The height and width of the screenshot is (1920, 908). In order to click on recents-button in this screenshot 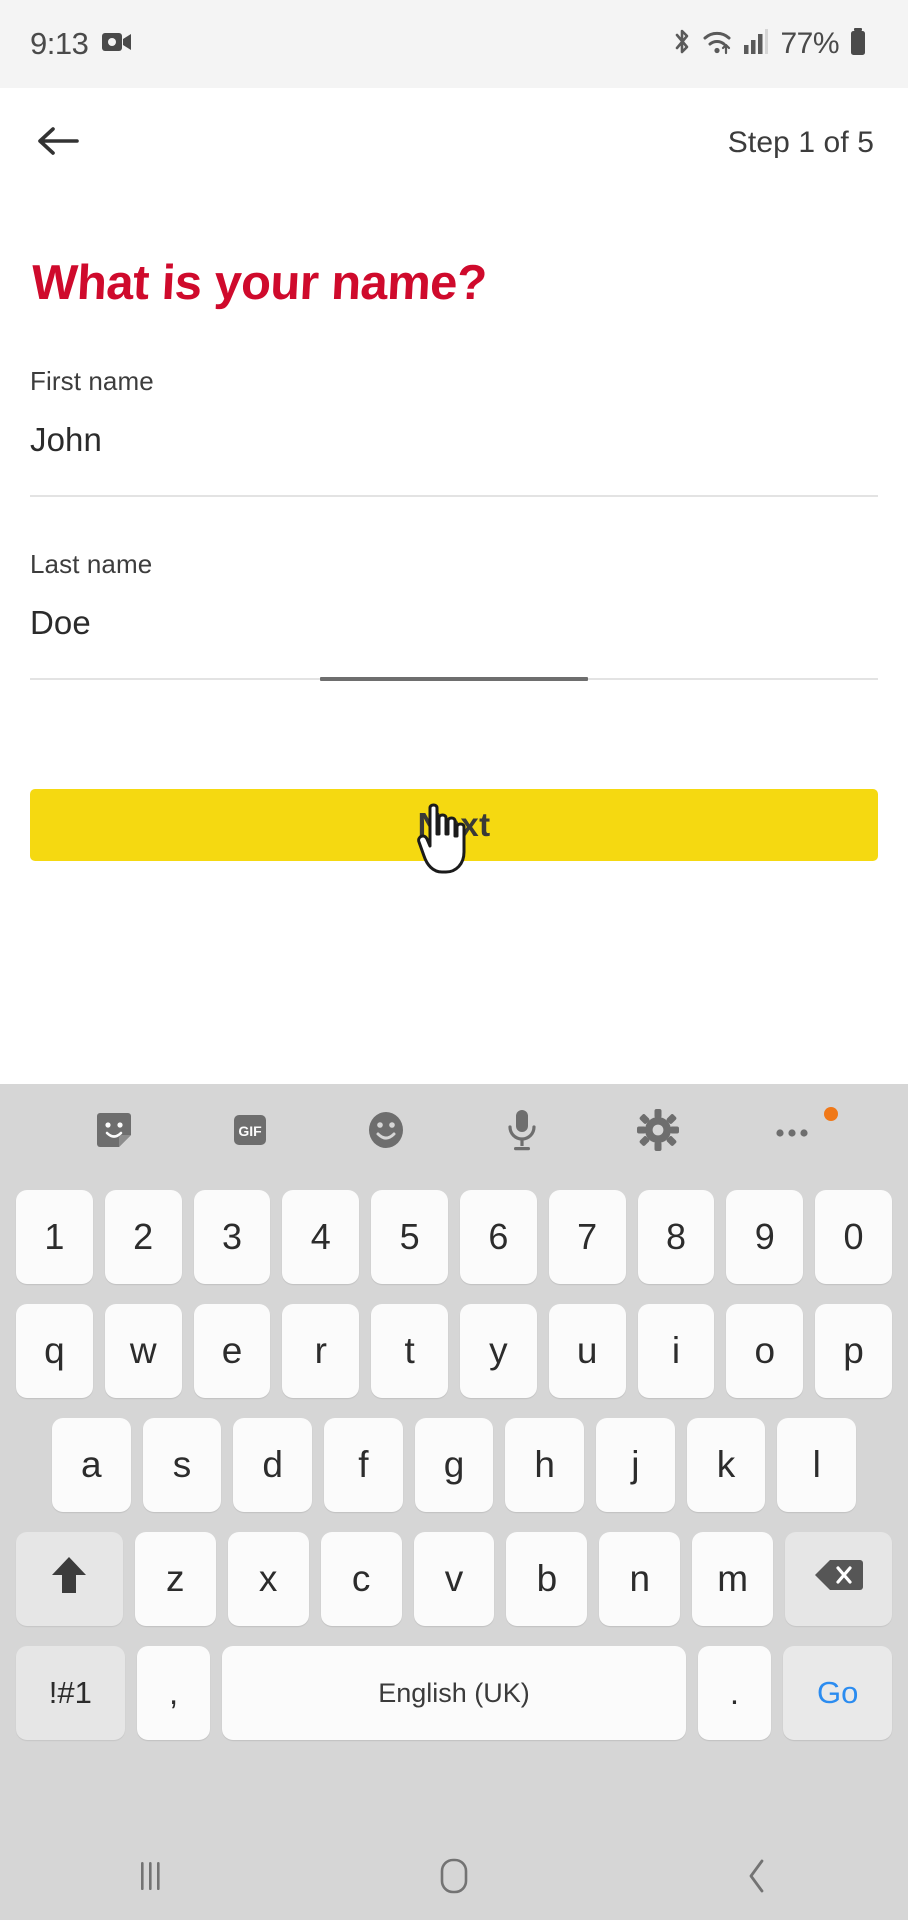, I will do `click(151, 1878)`.